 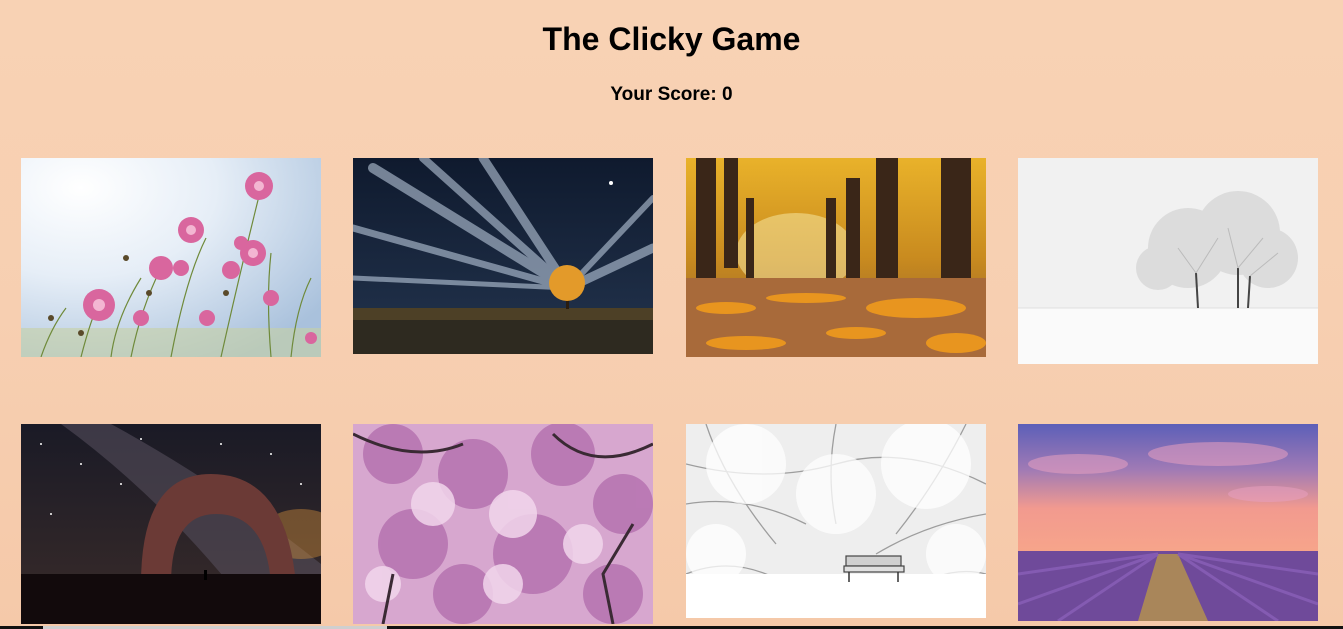 I want to click on image-card-autumn-path, so click(x=836, y=257).